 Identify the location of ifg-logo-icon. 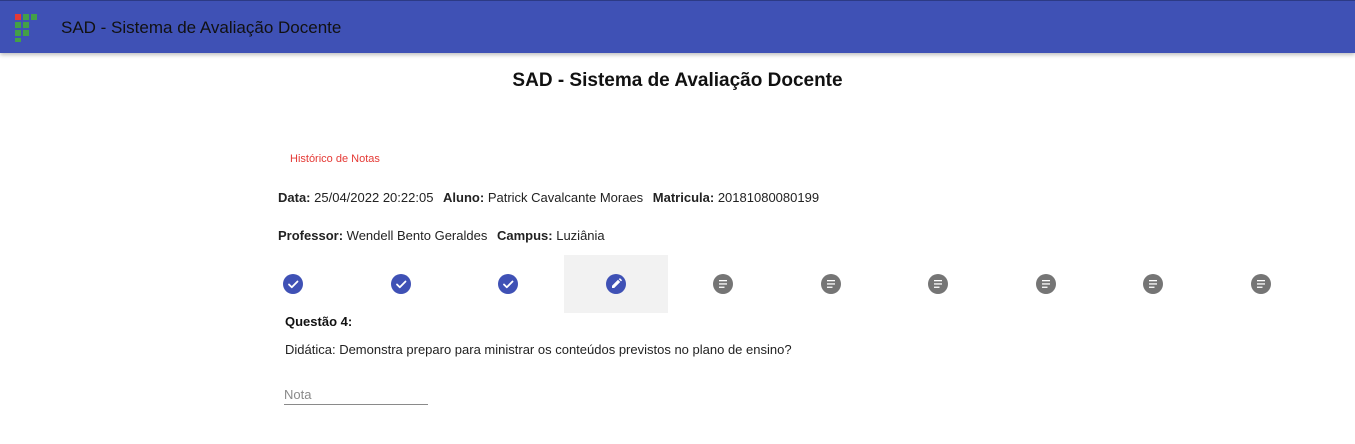
(26, 28).